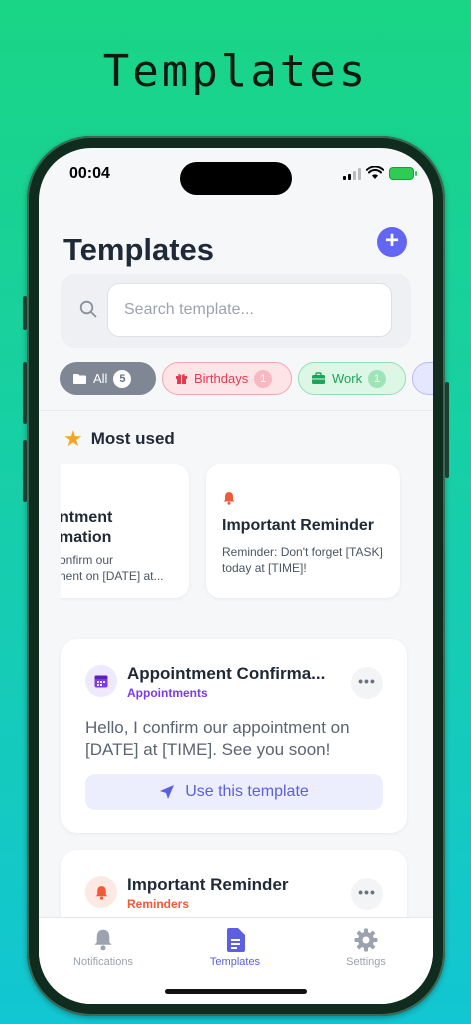  Describe the element at coordinates (236, 940) in the screenshot. I see `document-icon` at that location.